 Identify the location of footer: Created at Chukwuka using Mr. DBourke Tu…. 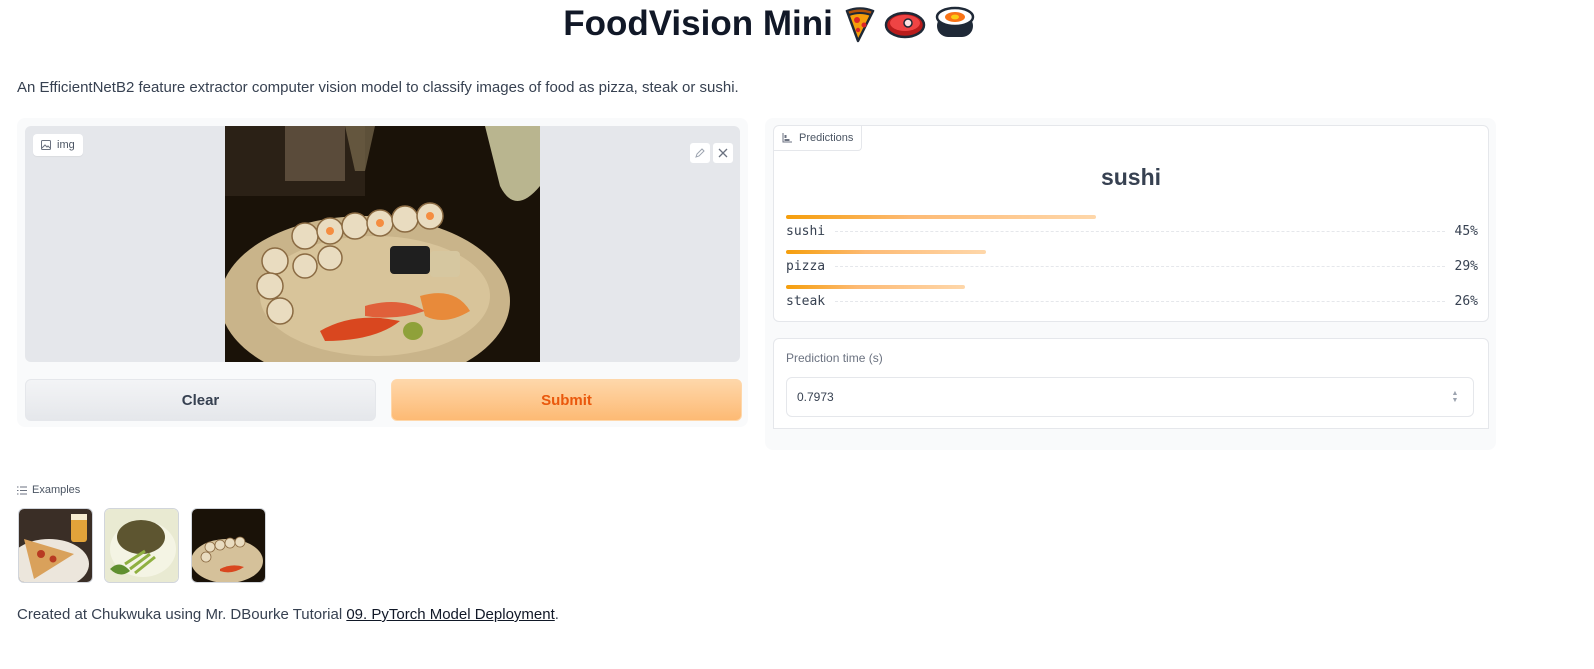
(288, 614).